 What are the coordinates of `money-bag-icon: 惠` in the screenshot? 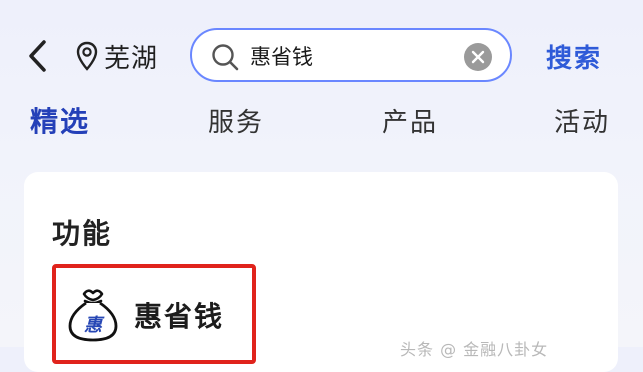 It's located at (93, 315).